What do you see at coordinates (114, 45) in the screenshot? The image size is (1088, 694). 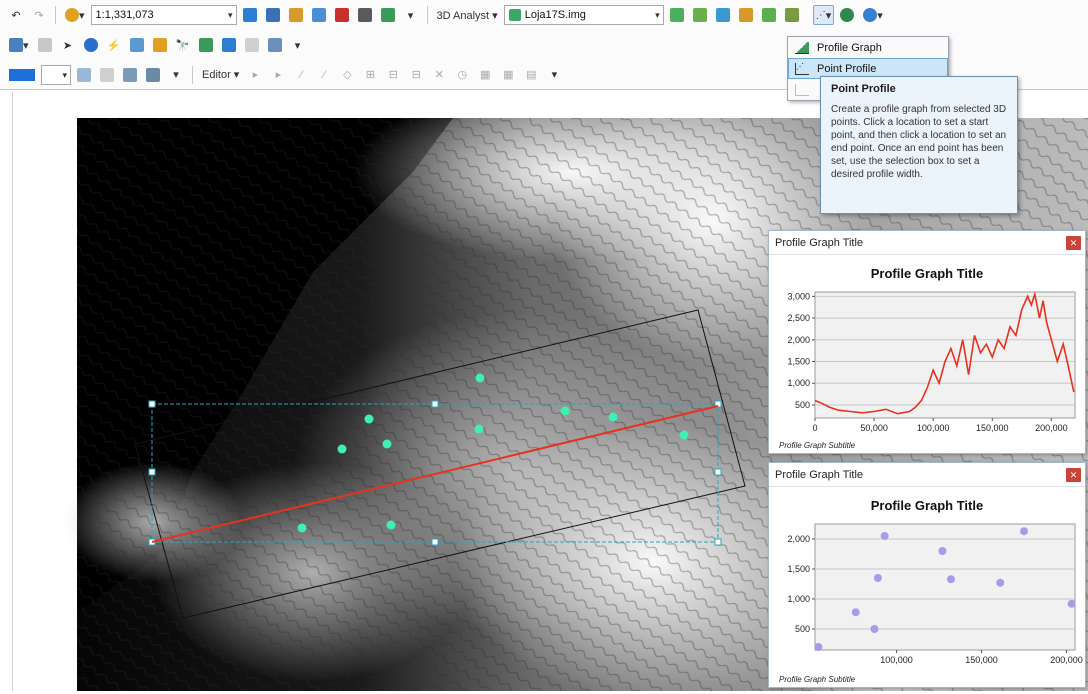 I see `hyperlink-button: ⚡` at bounding box center [114, 45].